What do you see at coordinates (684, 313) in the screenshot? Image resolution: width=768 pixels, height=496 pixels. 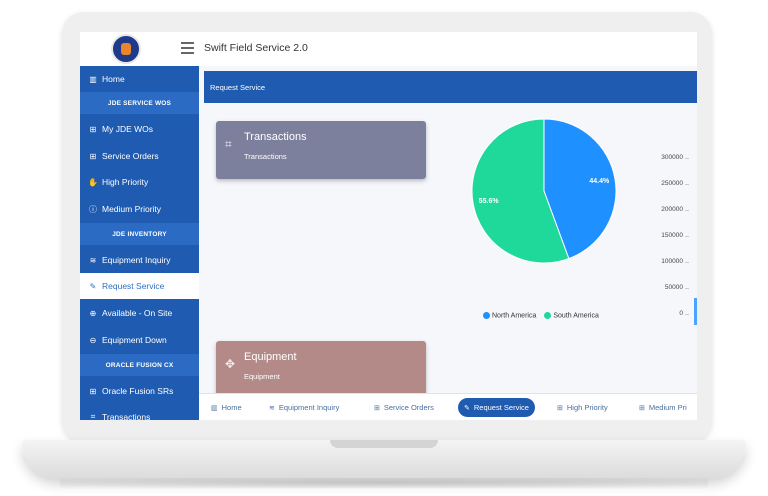 I see `y-axis-tick-label: 0` at bounding box center [684, 313].